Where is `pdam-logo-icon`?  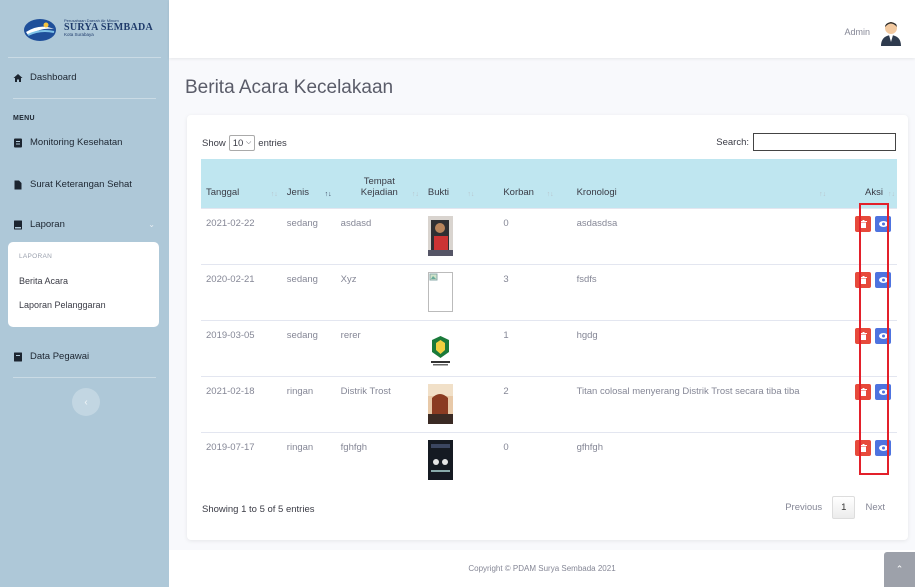
pdam-logo-icon is located at coordinates (40, 29).